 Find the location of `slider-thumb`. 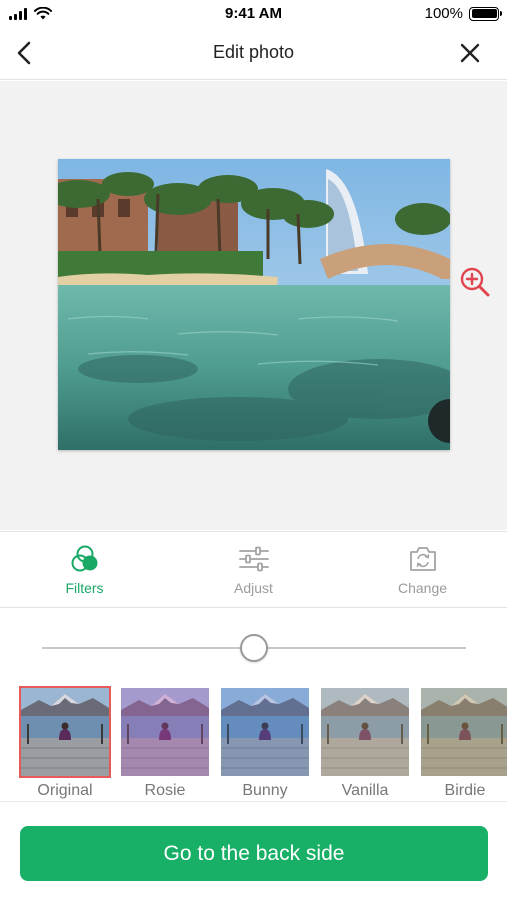

slider-thumb is located at coordinates (254, 648).